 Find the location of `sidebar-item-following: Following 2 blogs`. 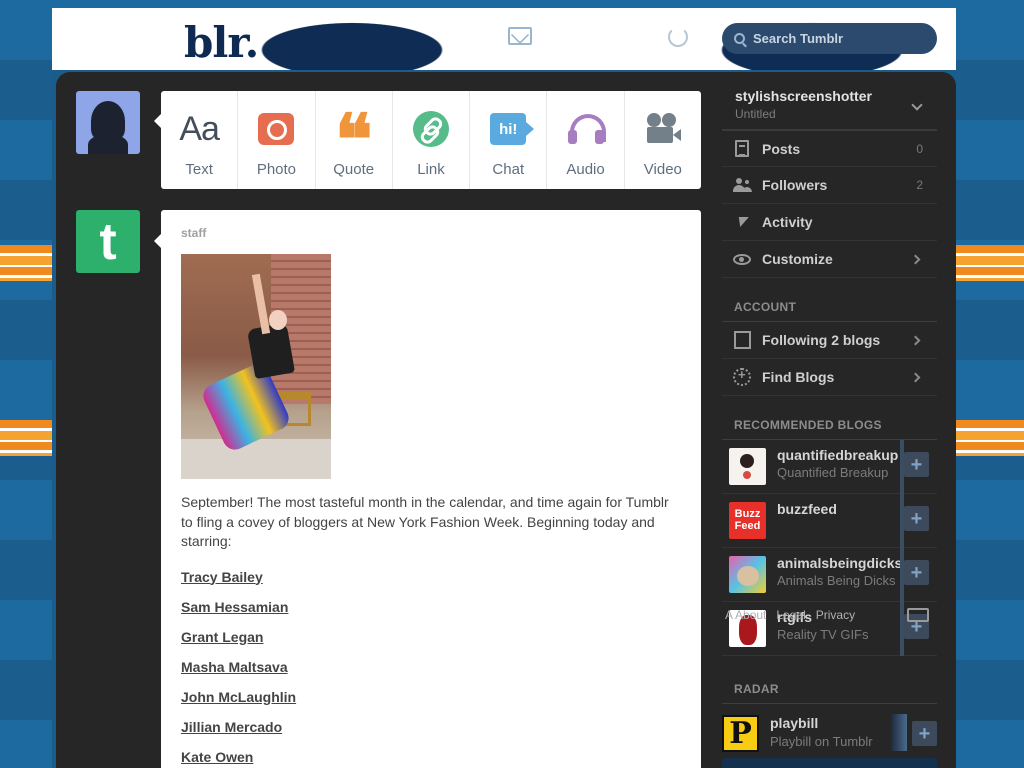

sidebar-item-following: Following 2 blogs is located at coordinates (829, 340).